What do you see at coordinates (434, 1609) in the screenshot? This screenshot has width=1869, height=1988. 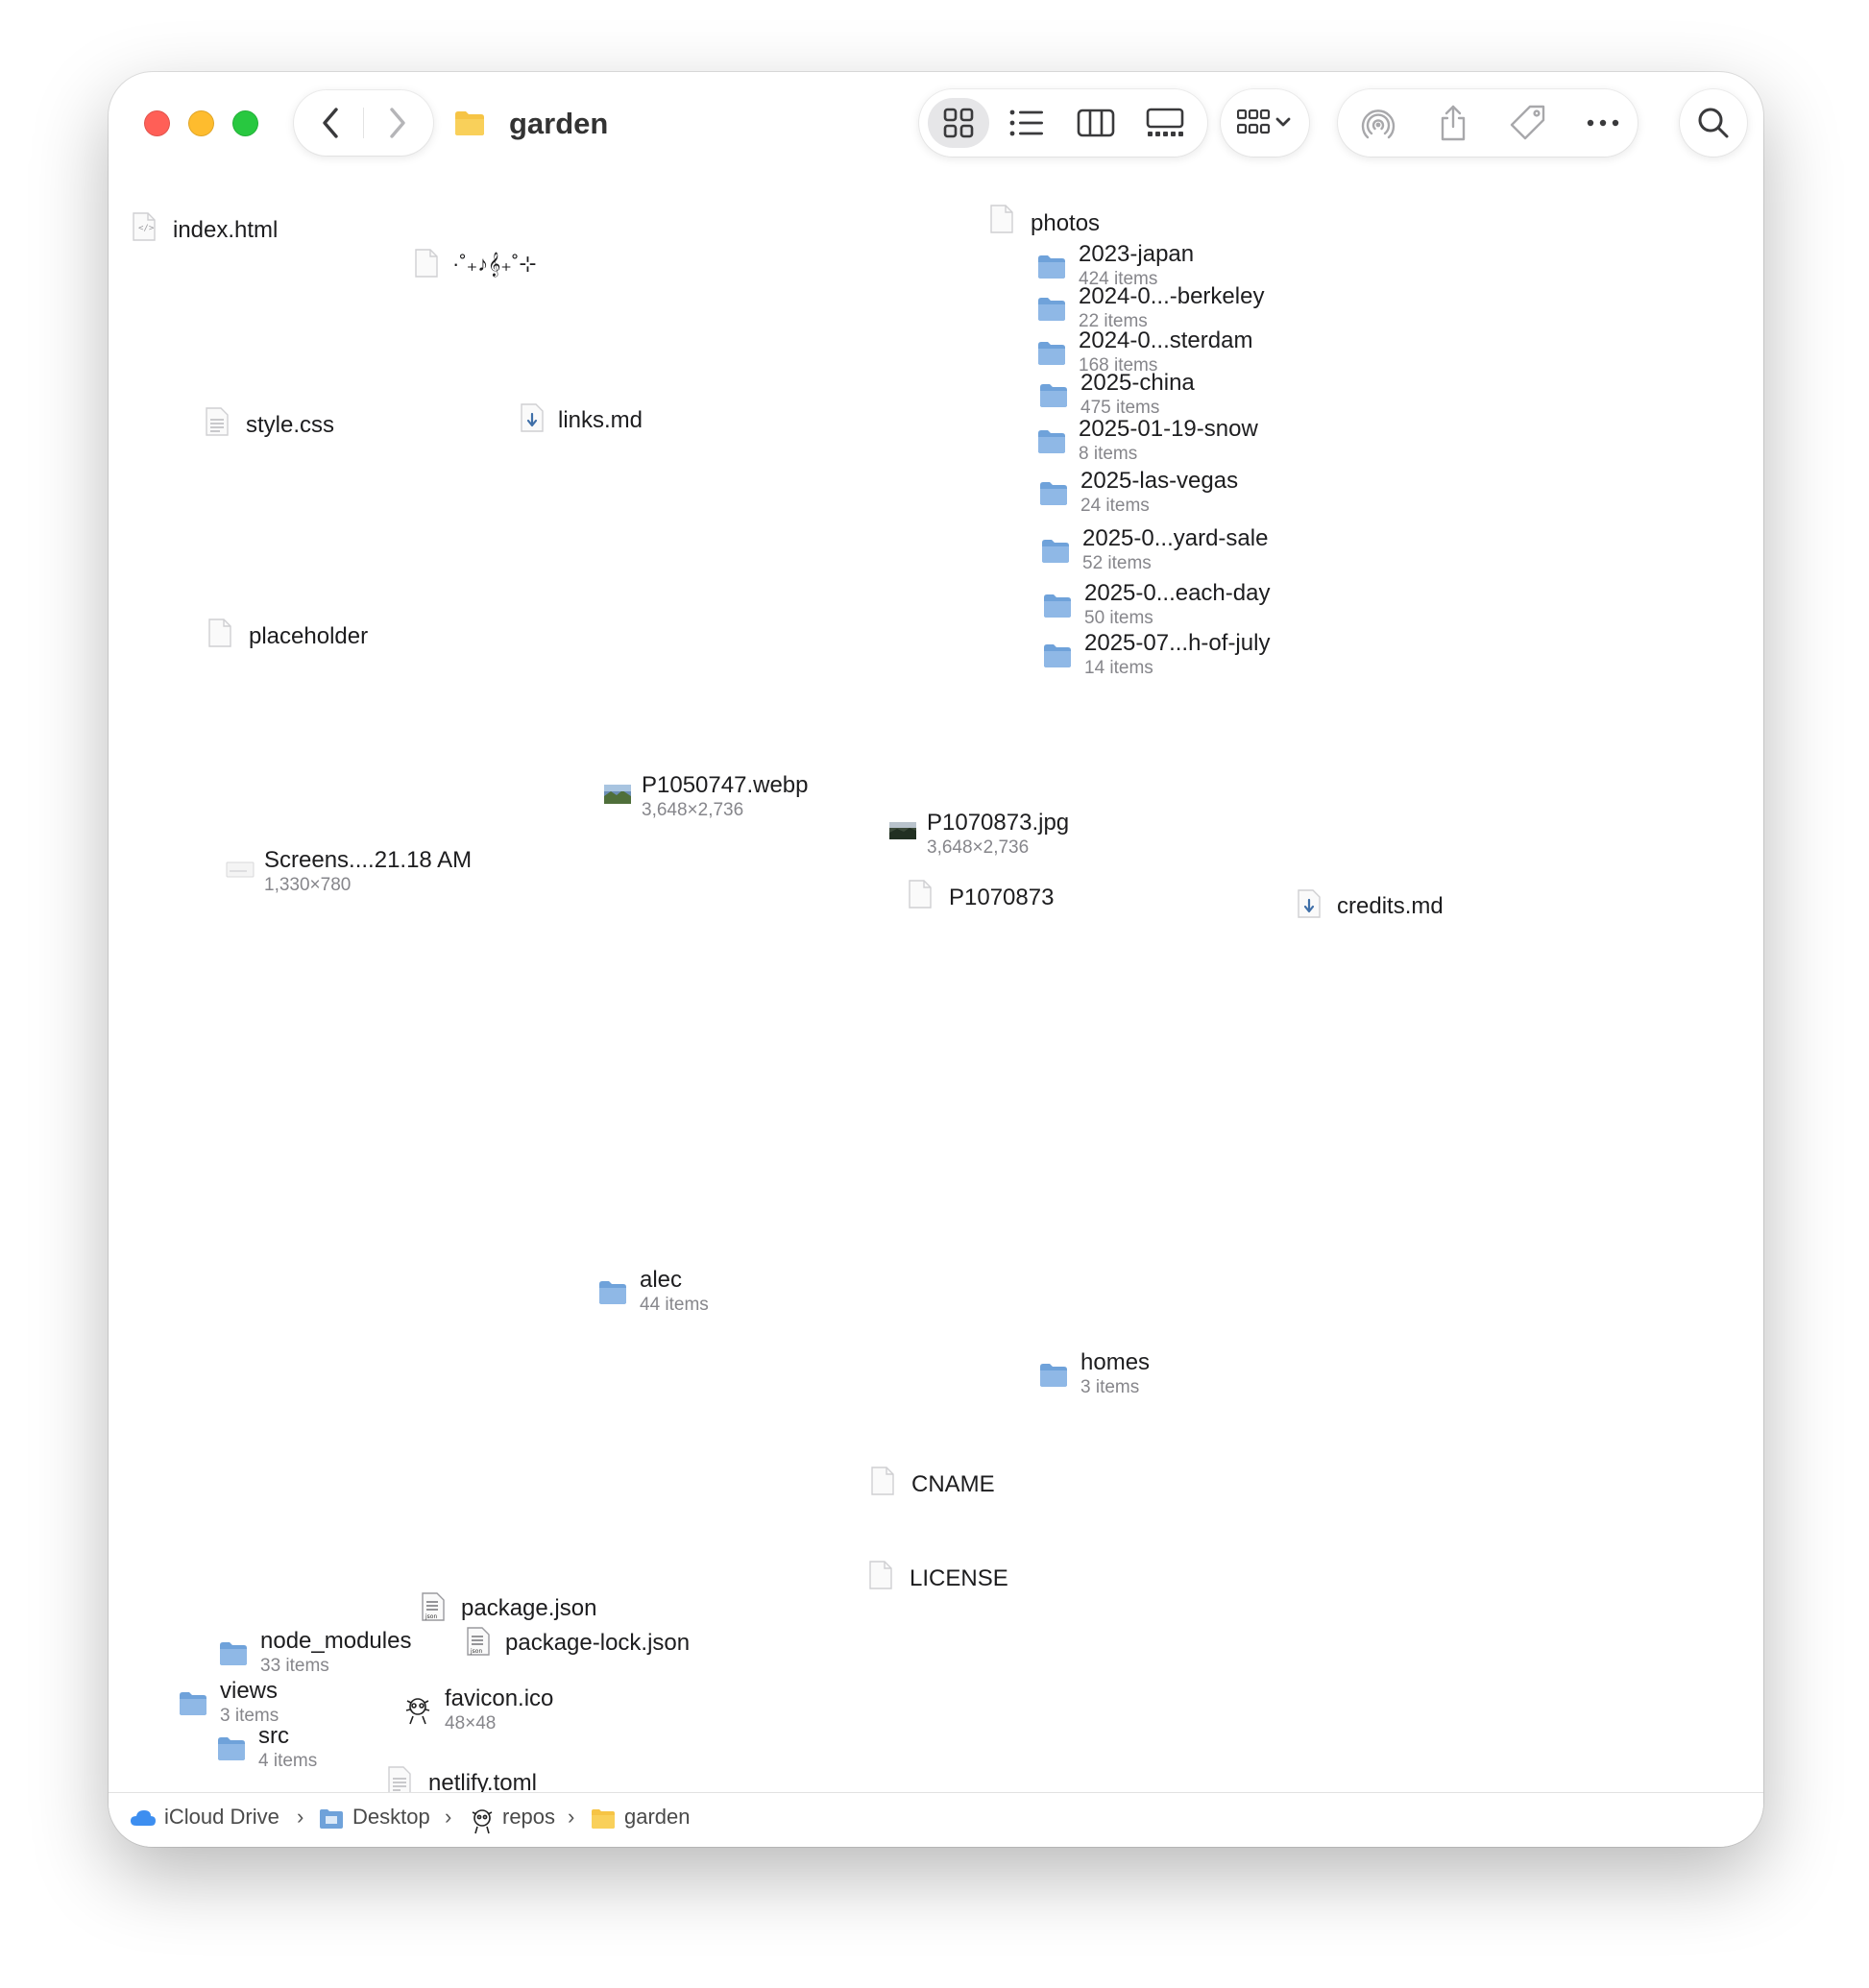 I see `json-file-icon: json` at bounding box center [434, 1609].